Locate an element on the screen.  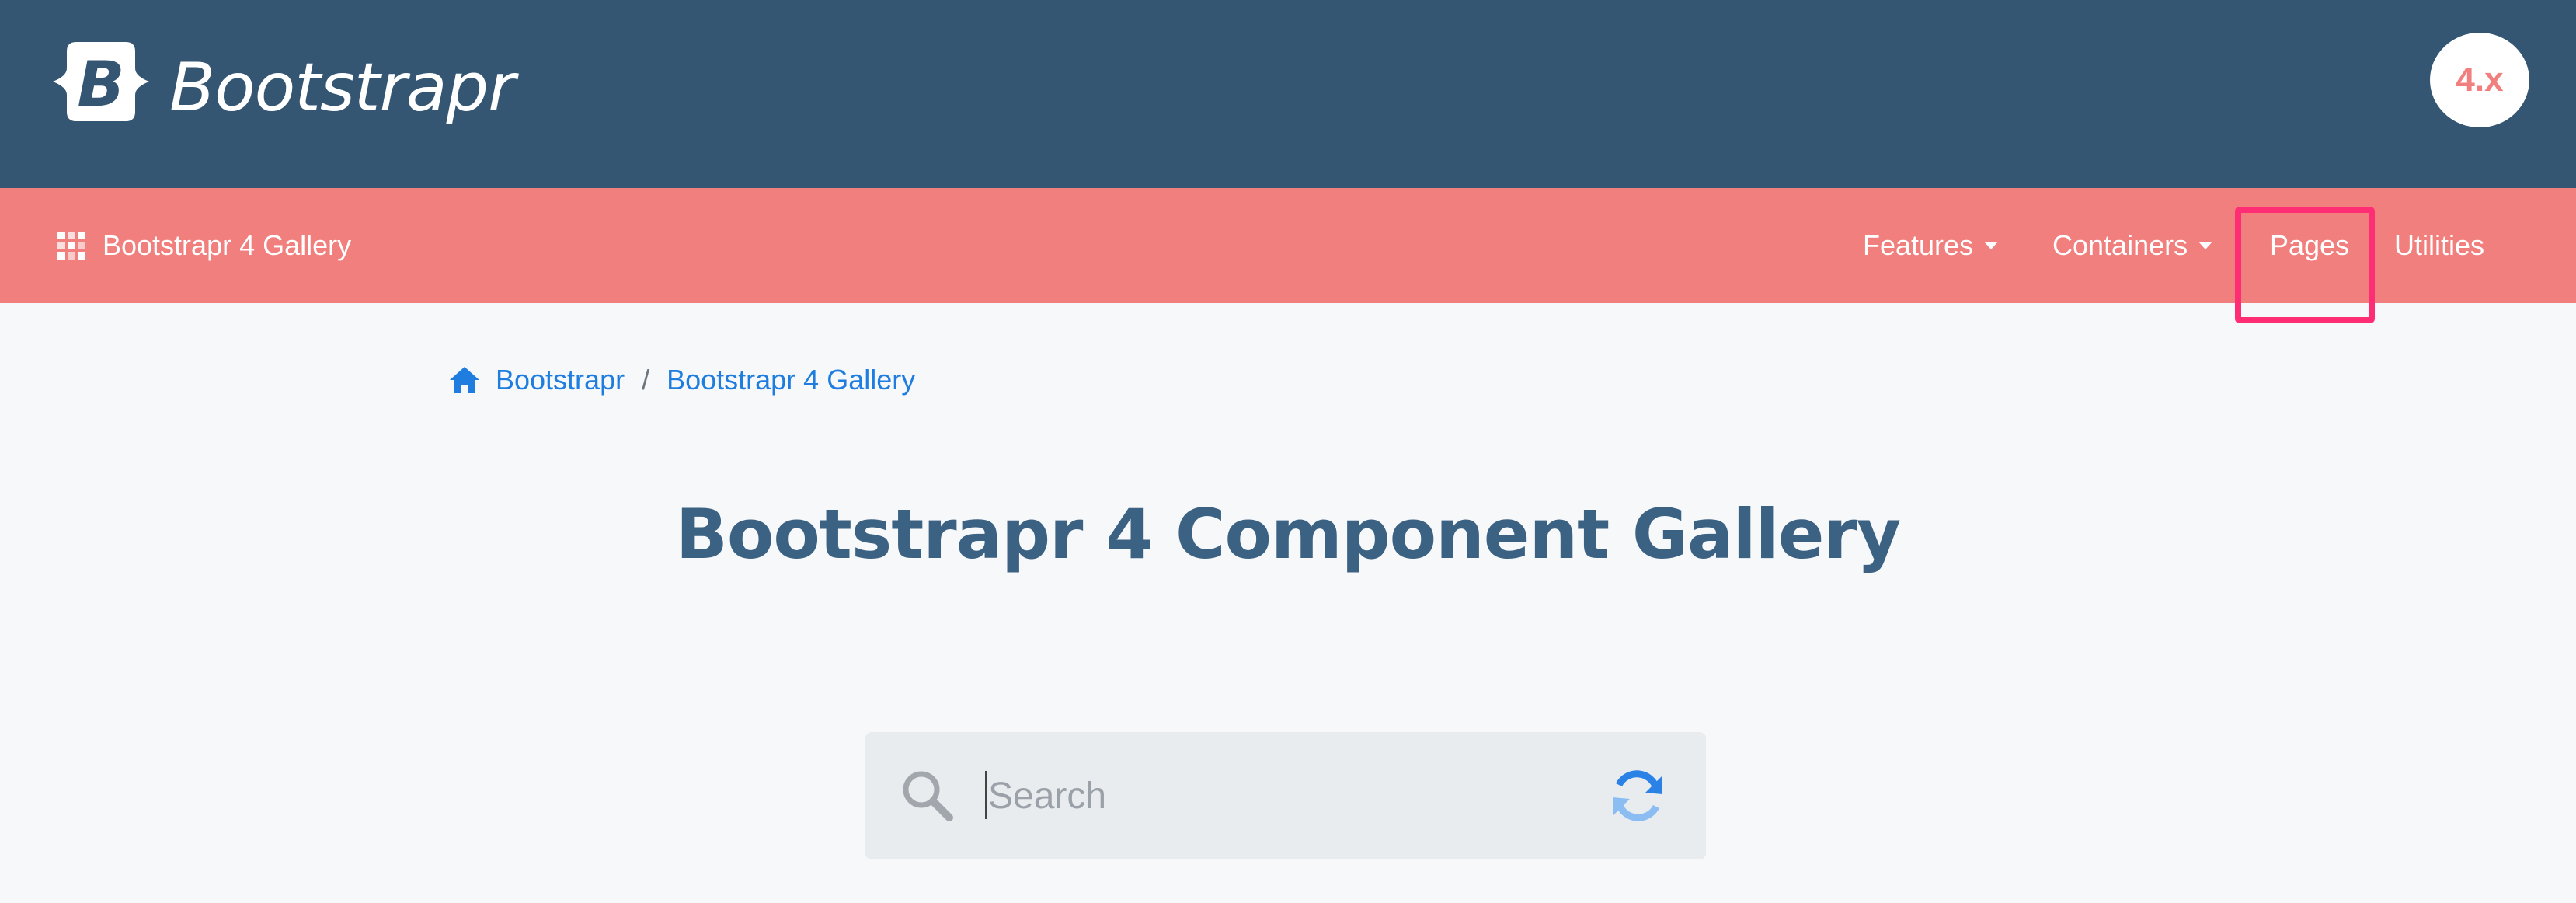
home-icon is located at coordinates (464, 380).